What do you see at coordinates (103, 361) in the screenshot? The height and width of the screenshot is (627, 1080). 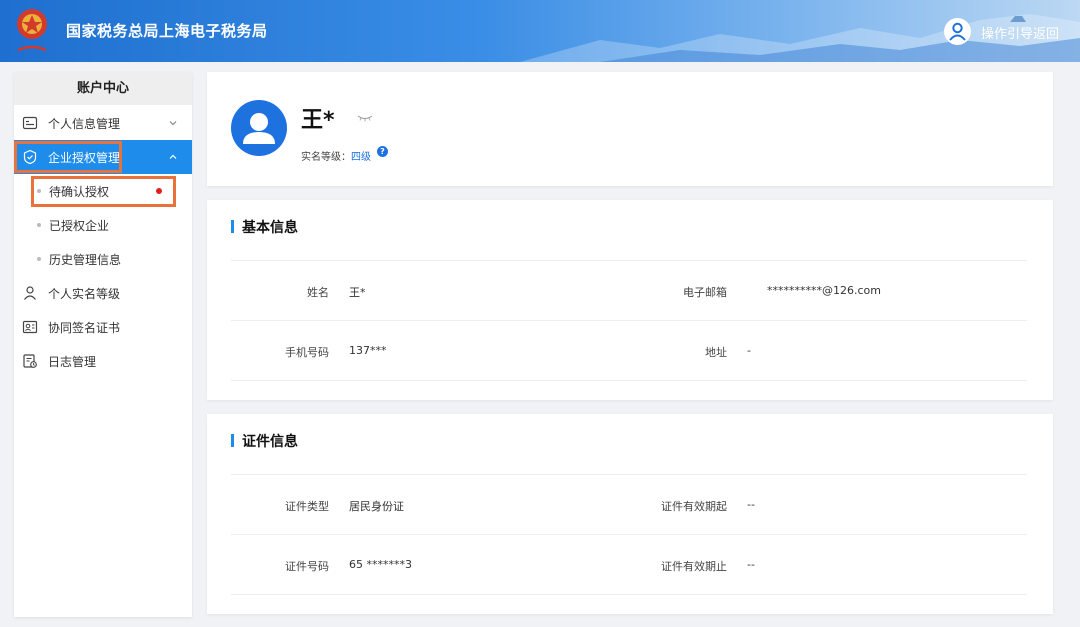 I see `sidebar-item-logs: 日志管理` at bounding box center [103, 361].